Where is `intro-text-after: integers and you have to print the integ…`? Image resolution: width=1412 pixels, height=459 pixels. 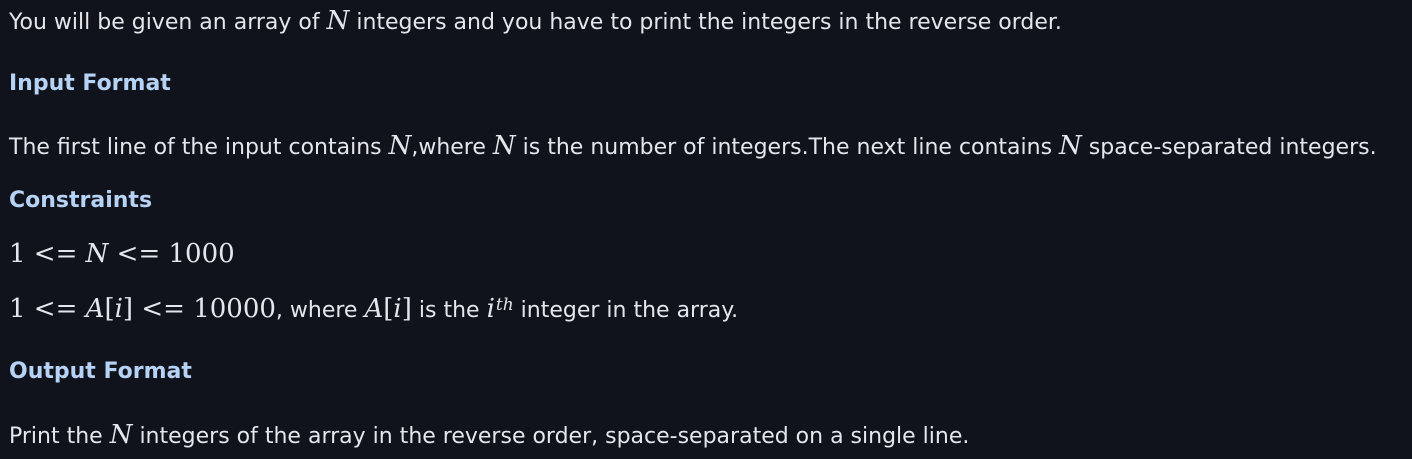 intro-text-after: integers and you have to print the integ… is located at coordinates (705, 22).